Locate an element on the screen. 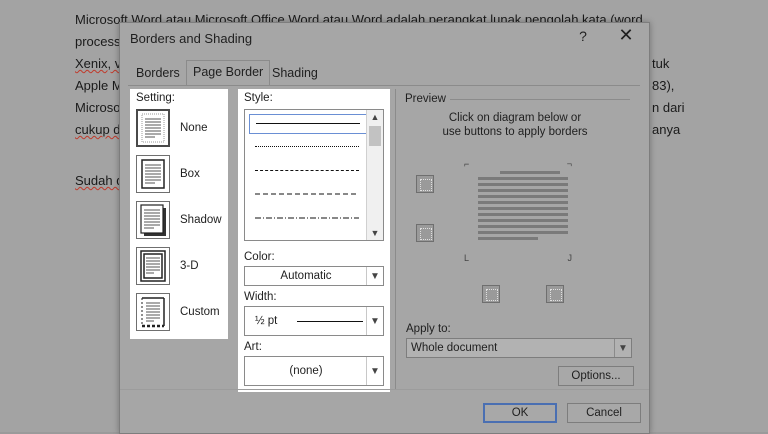 This screenshot has height=434, width=768. apply-to-label: Apply to: is located at coordinates (428, 329).